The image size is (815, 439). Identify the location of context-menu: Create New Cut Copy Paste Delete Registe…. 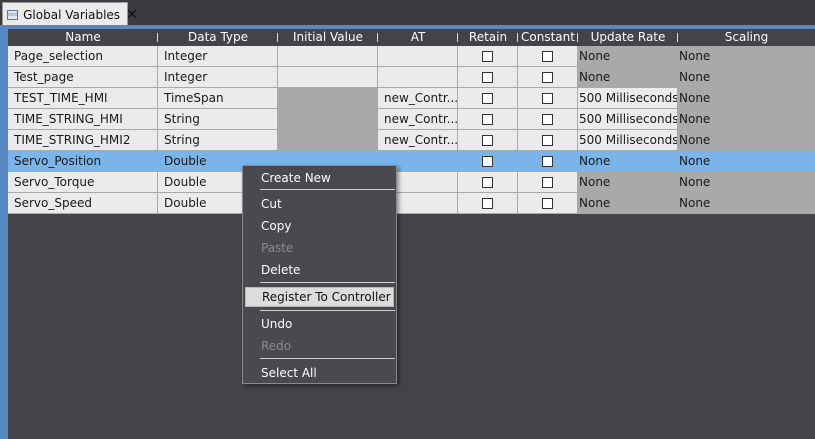
(319, 274).